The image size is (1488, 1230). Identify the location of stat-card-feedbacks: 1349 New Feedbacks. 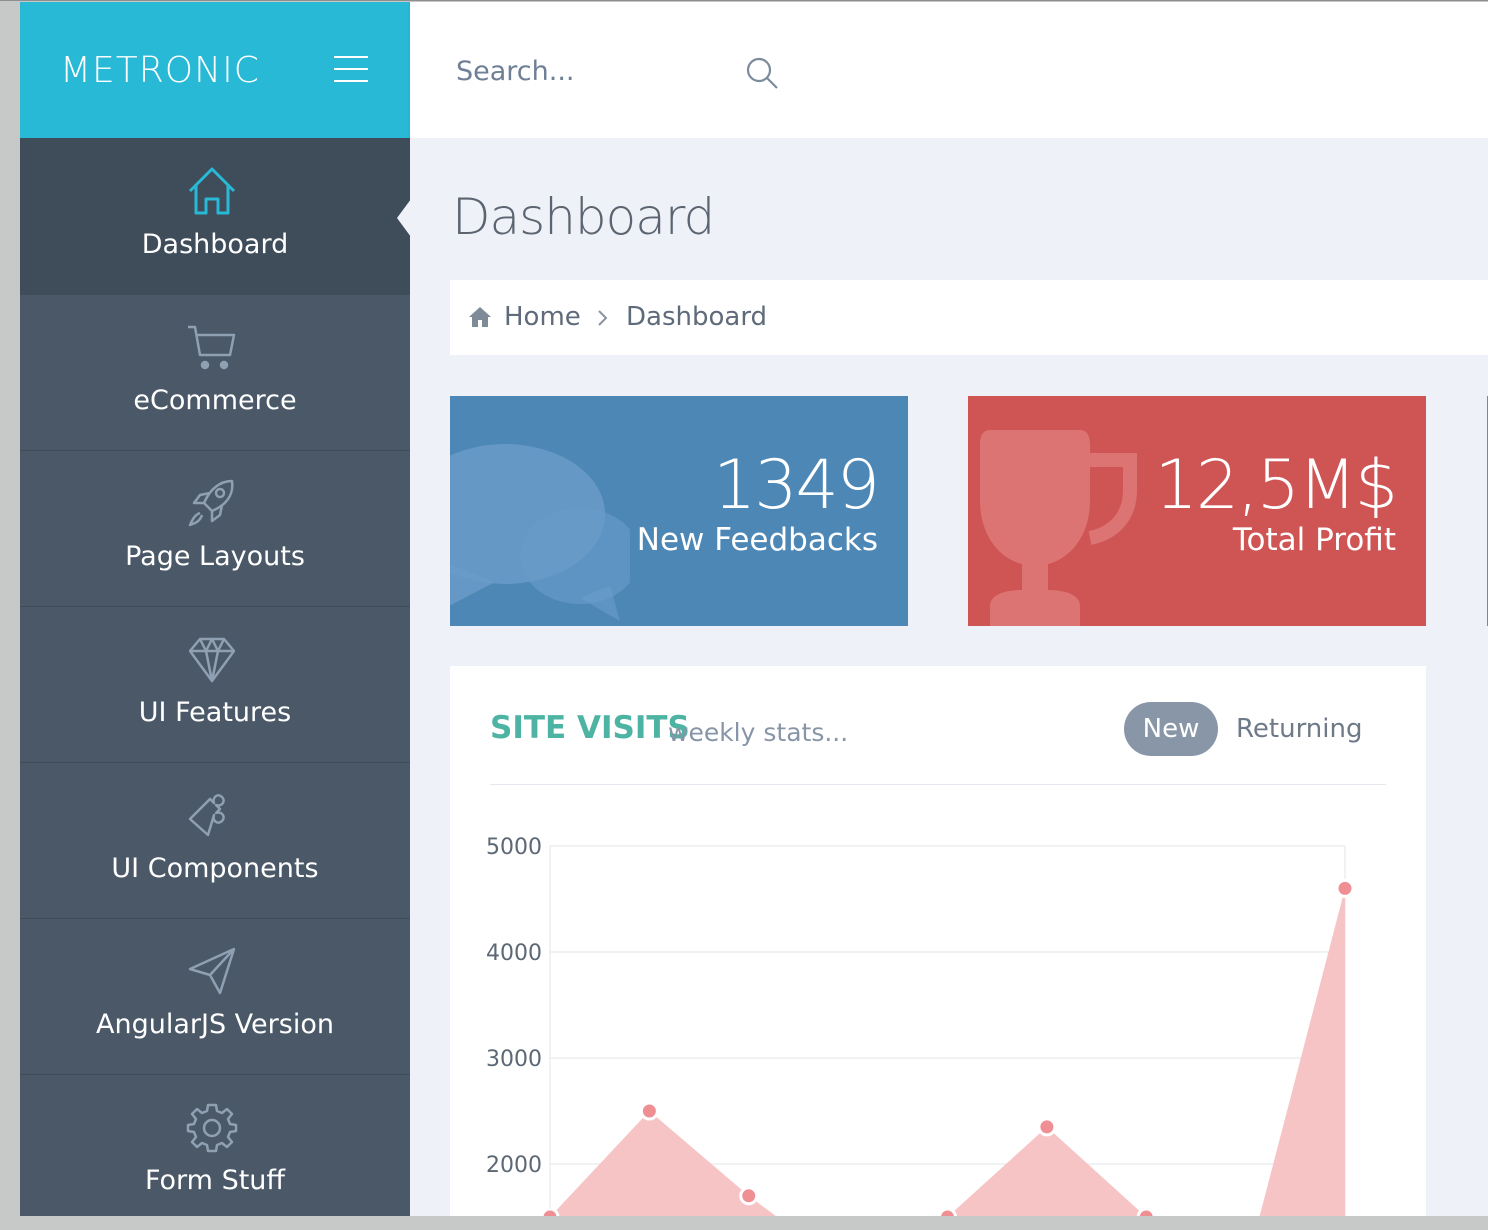
(679, 511).